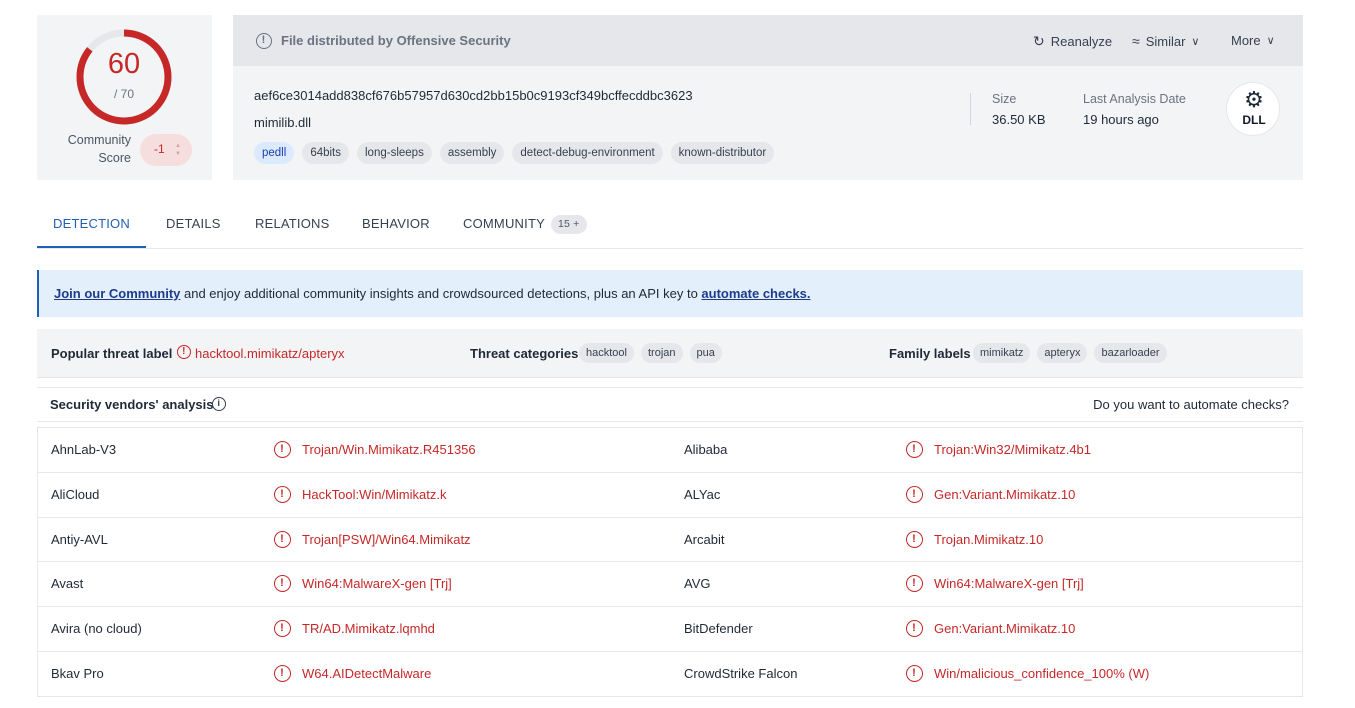 This screenshot has height=708, width=1355. What do you see at coordinates (123, 94) in the screenshot?
I see `detection-total: / 70` at bounding box center [123, 94].